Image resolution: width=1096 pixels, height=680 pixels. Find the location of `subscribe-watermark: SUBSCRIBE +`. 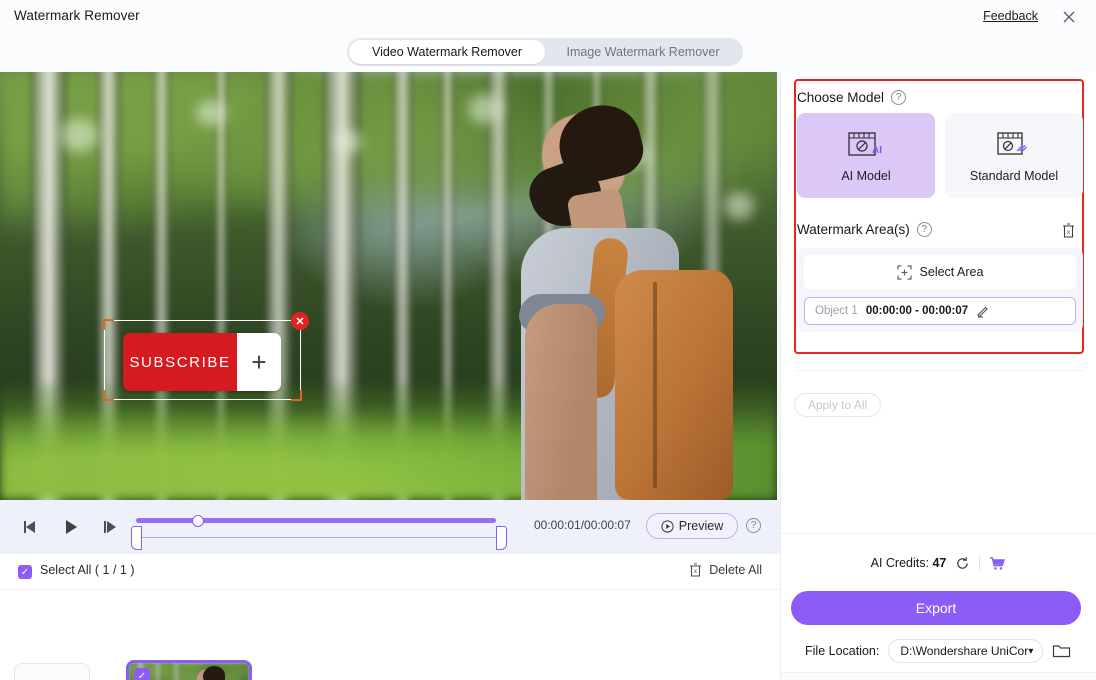

subscribe-watermark: SUBSCRIBE + is located at coordinates (202, 362).